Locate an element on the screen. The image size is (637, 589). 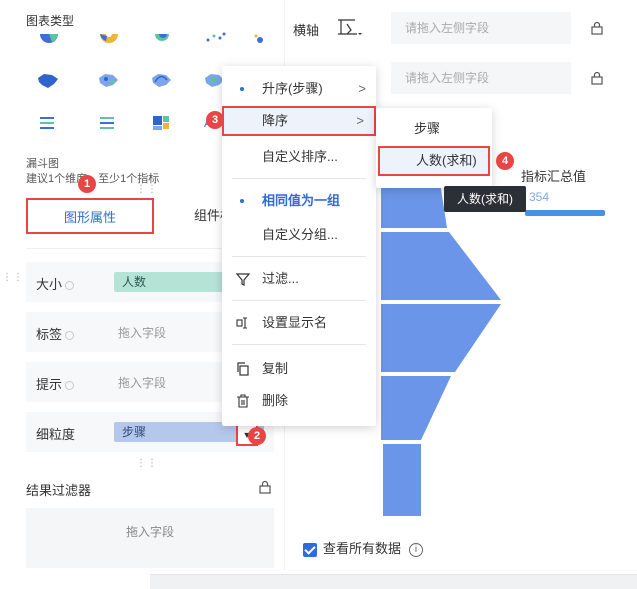
tooltip: 人数(求和) is located at coordinates (485, 199).